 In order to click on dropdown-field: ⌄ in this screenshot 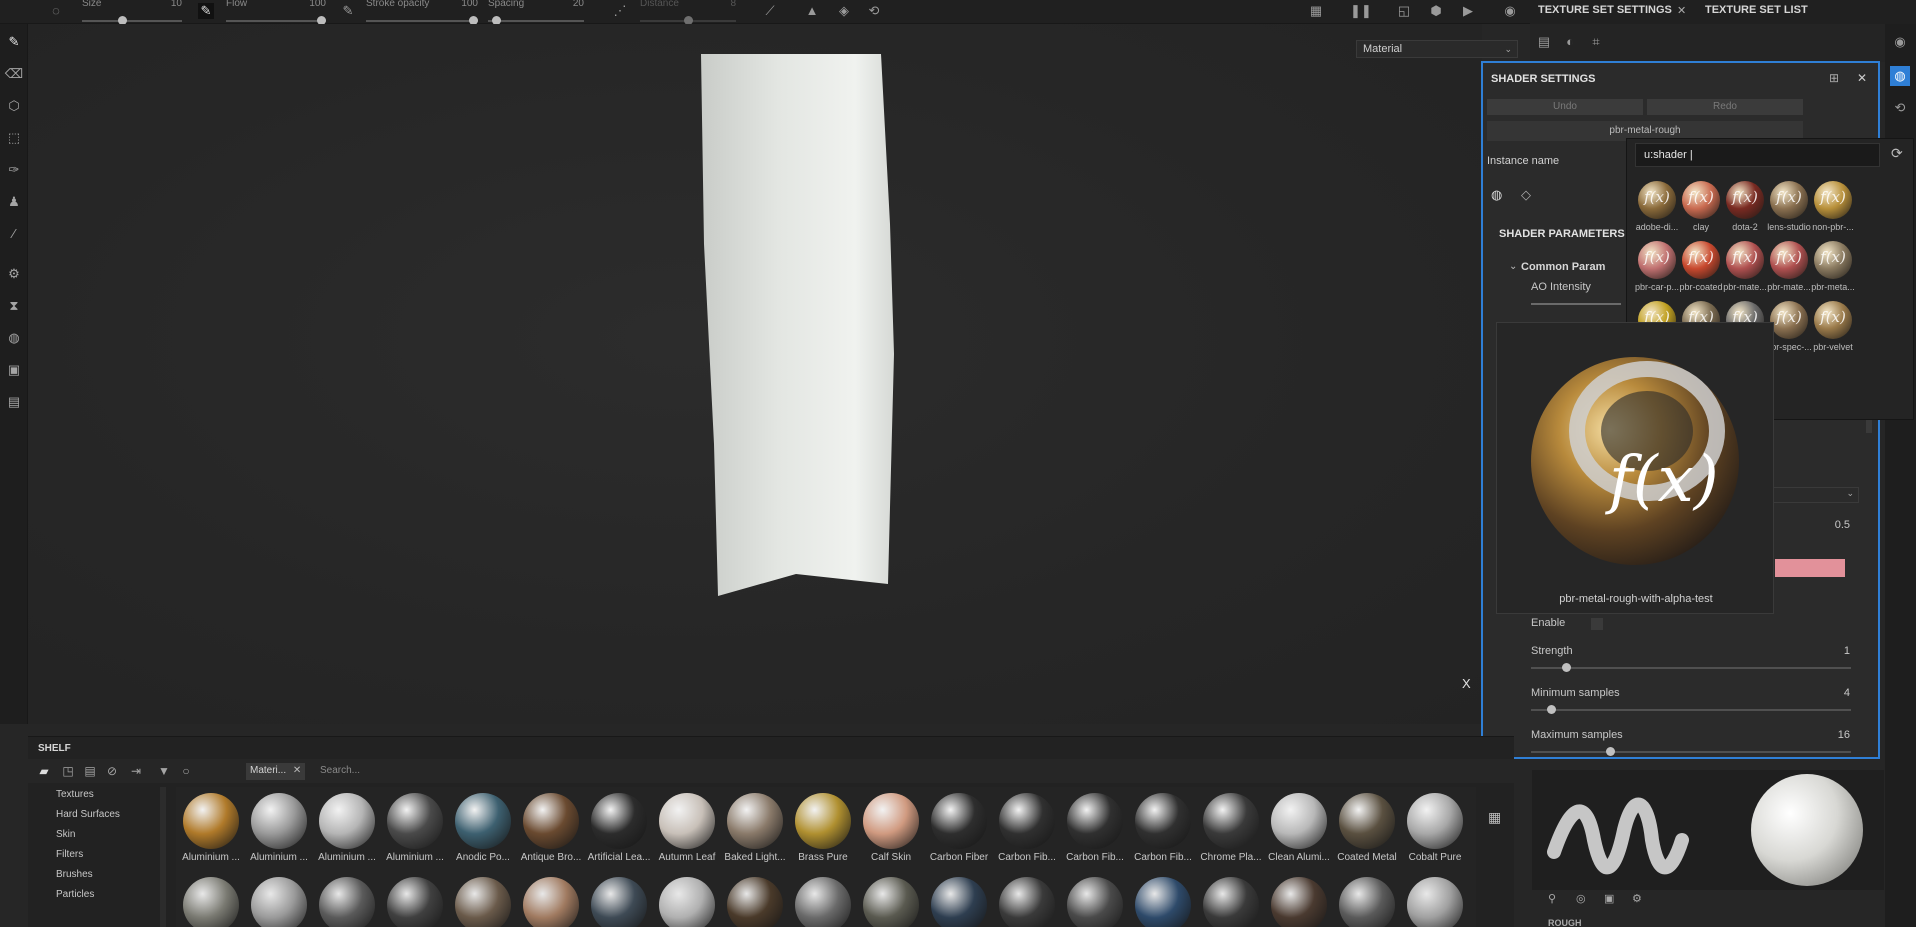, I will do `click(1816, 495)`.